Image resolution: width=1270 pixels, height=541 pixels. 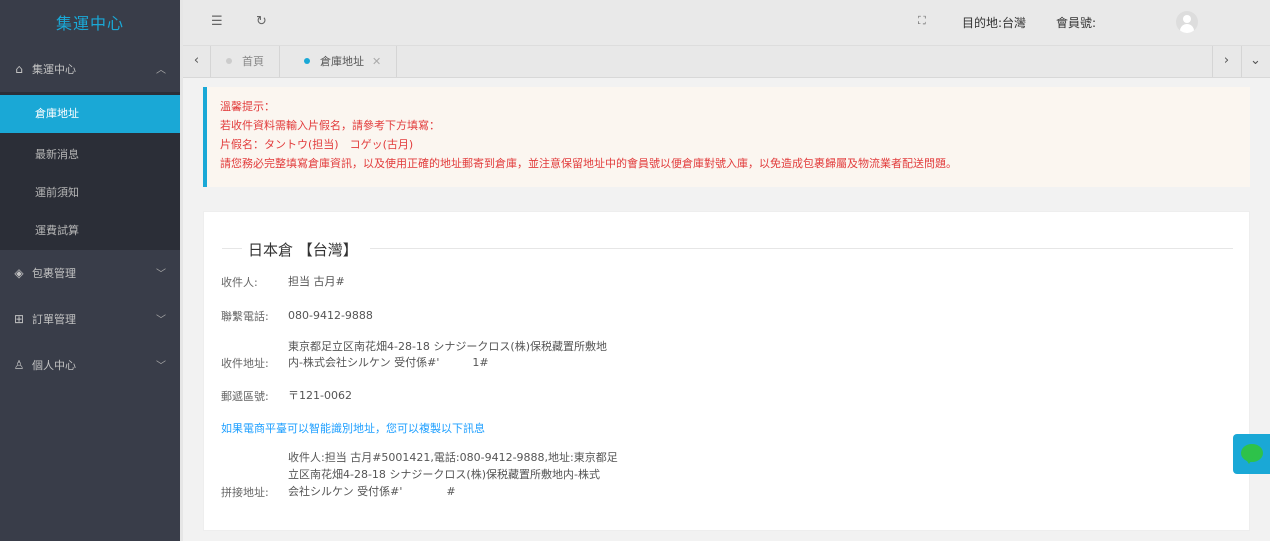 I want to click on home-icon: ⌂, so click(x=19, y=69).